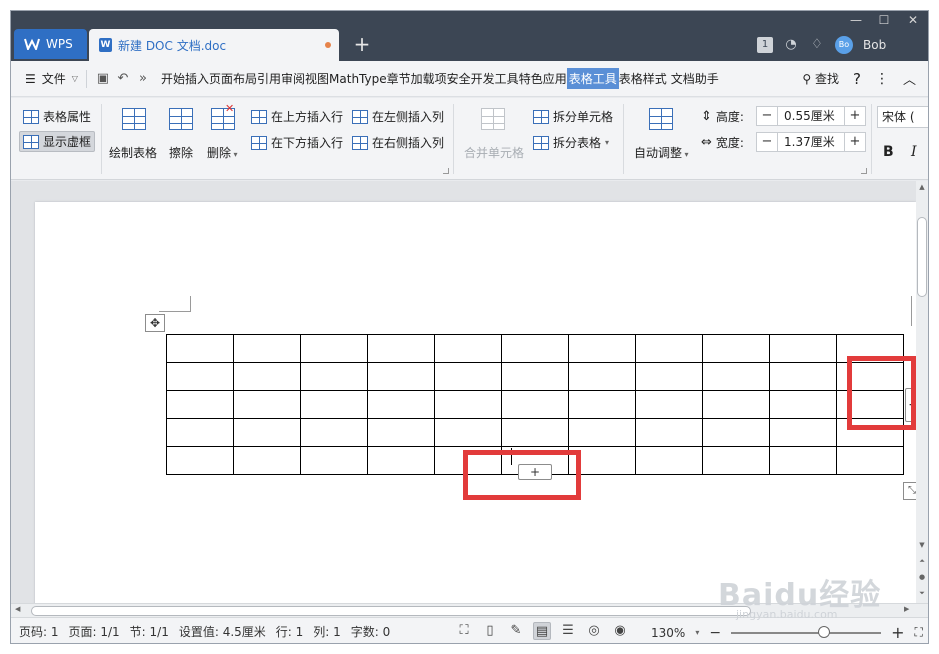  Describe the element at coordinates (811, 116) in the screenshot. I see `row-height-input: 0.55厘米` at that location.